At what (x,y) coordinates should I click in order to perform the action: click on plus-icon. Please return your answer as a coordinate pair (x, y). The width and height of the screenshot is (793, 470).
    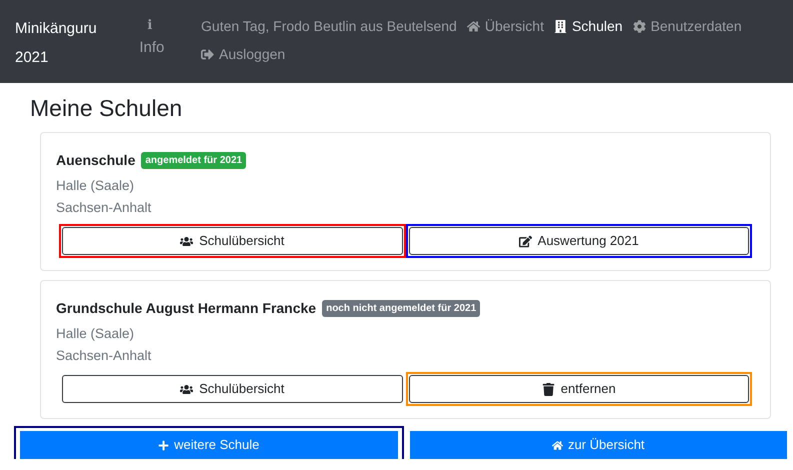
    Looking at the image, I should click on (164, 445).